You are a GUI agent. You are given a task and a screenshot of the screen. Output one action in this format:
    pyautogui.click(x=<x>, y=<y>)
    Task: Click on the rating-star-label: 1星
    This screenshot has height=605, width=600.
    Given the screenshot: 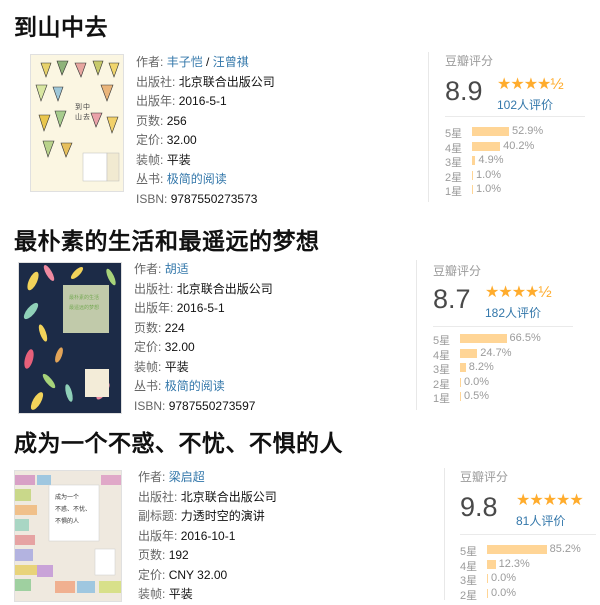 What is the action you would take?
    pyautogui.click(x=442, y=399)
    